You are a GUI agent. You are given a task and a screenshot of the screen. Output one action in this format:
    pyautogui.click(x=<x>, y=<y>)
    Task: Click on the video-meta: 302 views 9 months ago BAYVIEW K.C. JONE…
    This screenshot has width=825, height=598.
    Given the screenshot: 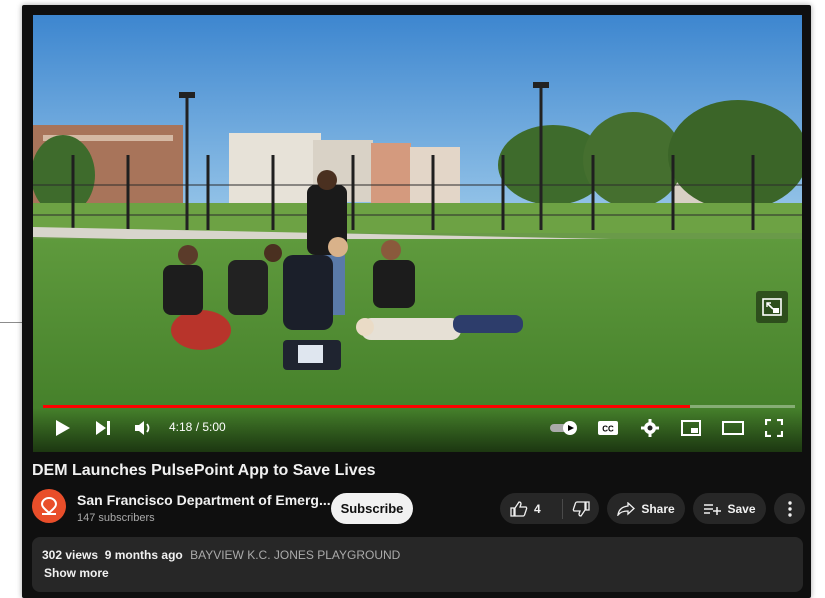 What is the action you would take?
    pyautogui.click(x=221, y=555)
    